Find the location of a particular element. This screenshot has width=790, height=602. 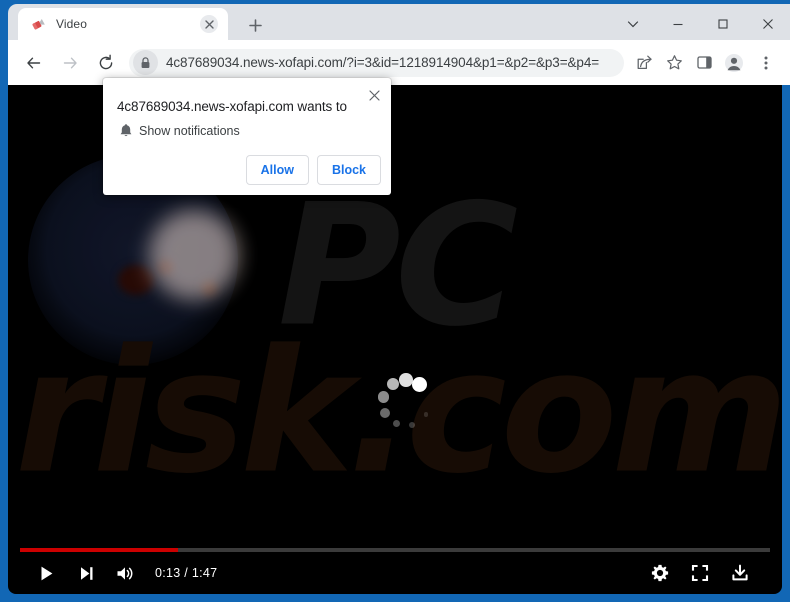

share-icon is located at coordinates (644, 63).